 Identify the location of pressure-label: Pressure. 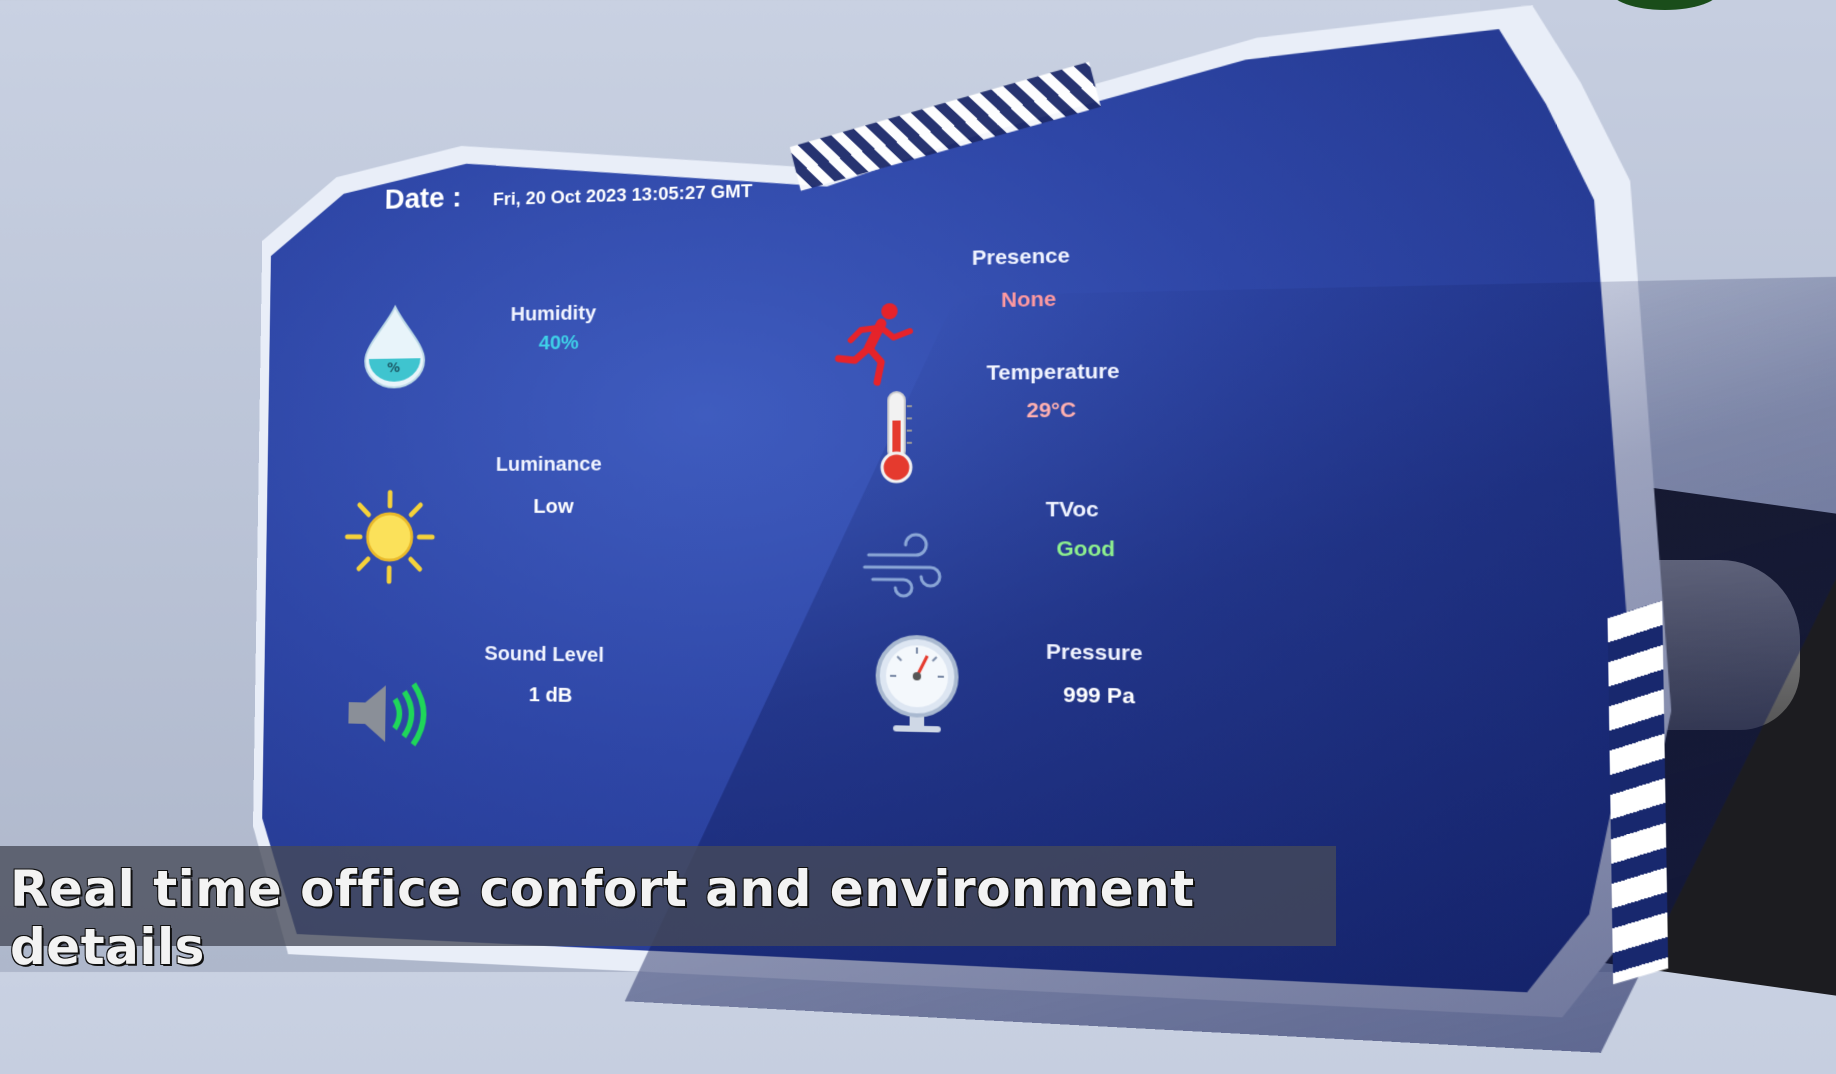
(1094, 653).